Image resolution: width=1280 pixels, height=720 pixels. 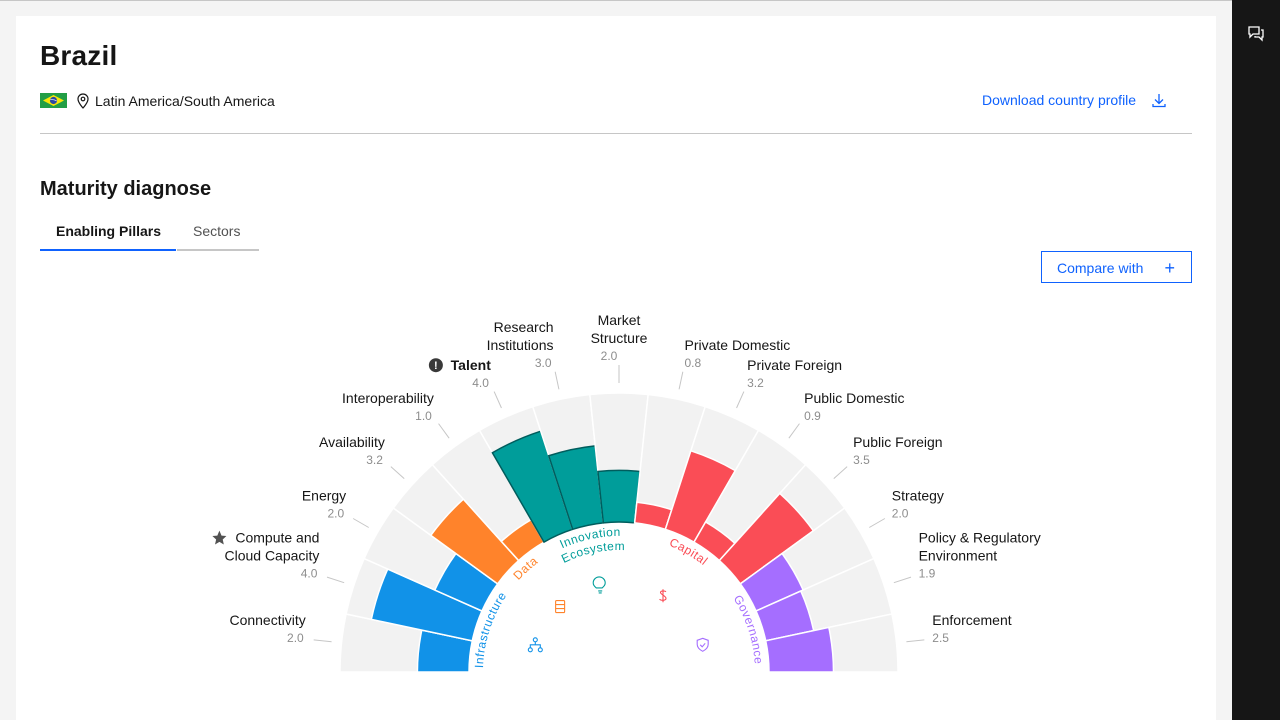 What do you see at coordinates (1256, 360) in the screenshot?
I see `right-rail` at bounding box center [1256, 360].